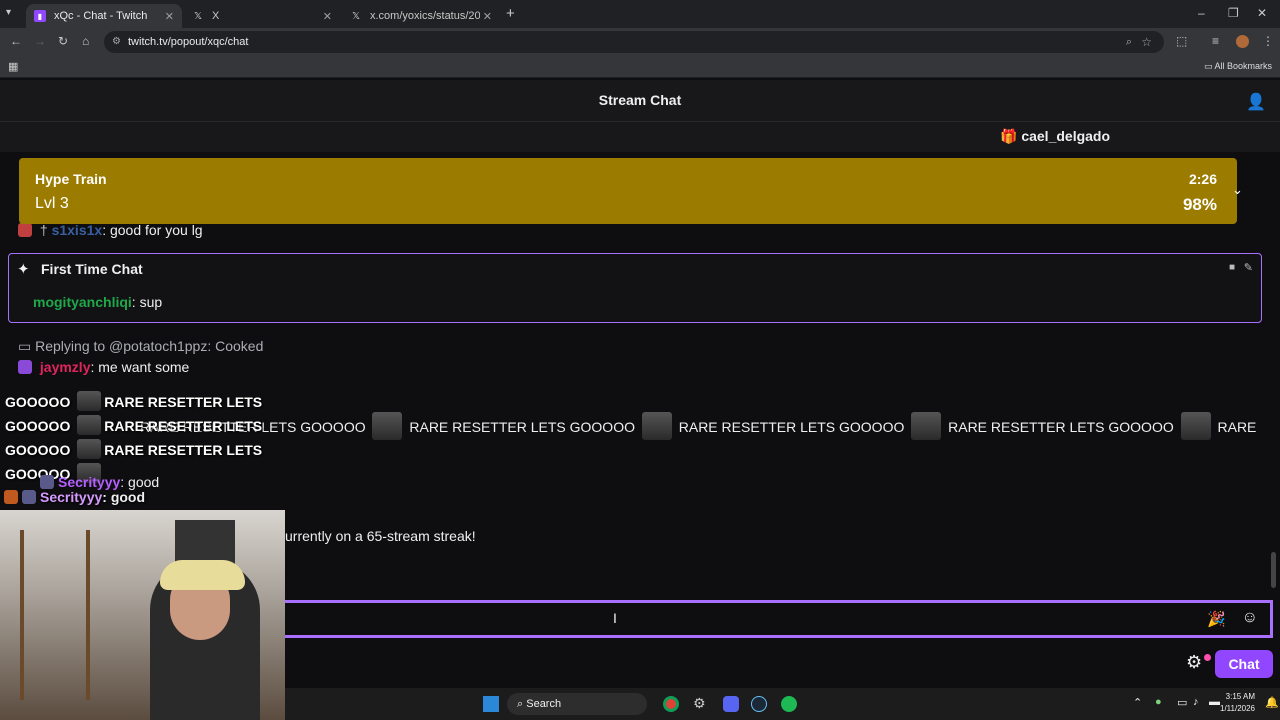 The image size is (1280, 720). Describe the element at coordinates (262, 16) in the screenshot. I see `tab-x: 𝕏 X ✕` at that location.